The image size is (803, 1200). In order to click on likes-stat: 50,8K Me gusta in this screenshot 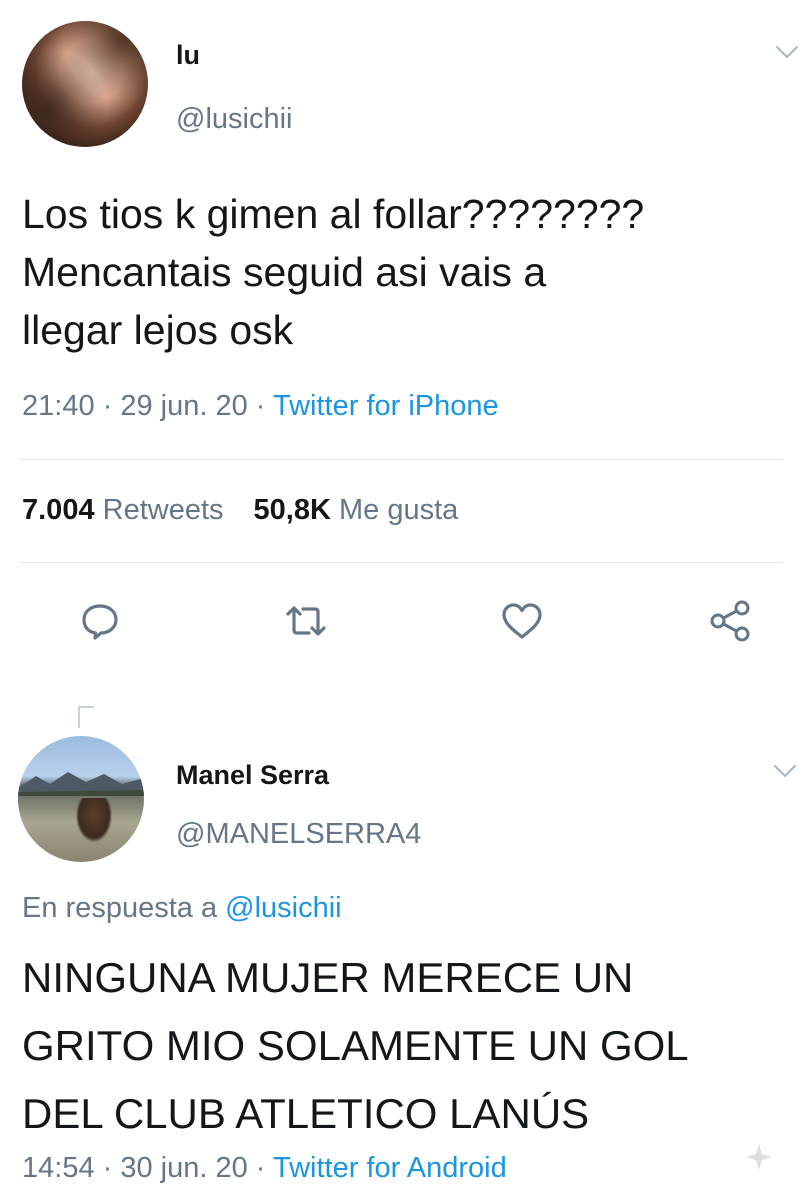, I will do `click(356, 510)`.